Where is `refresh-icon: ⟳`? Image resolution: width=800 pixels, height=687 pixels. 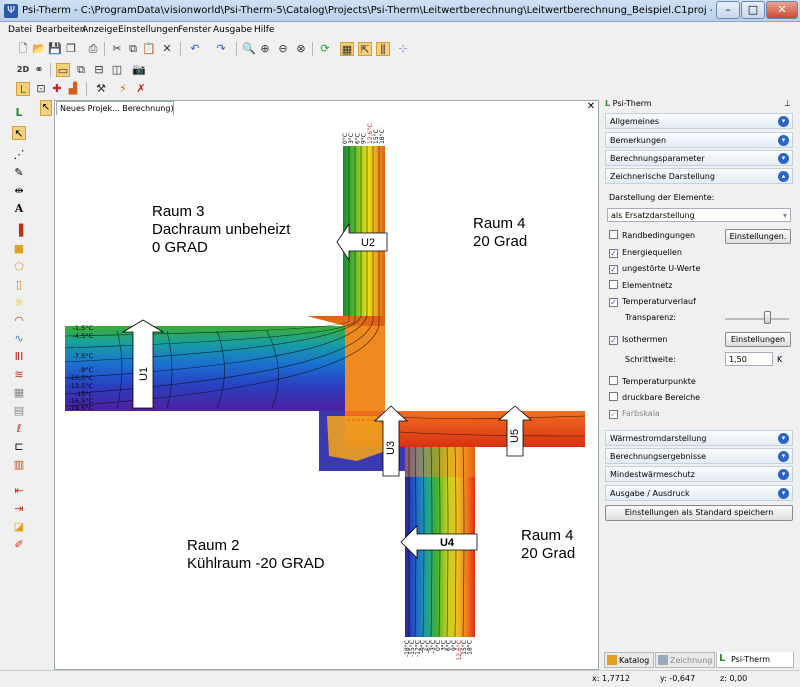
refresh-icon: ⟳ is located at coordinates (325, 49).